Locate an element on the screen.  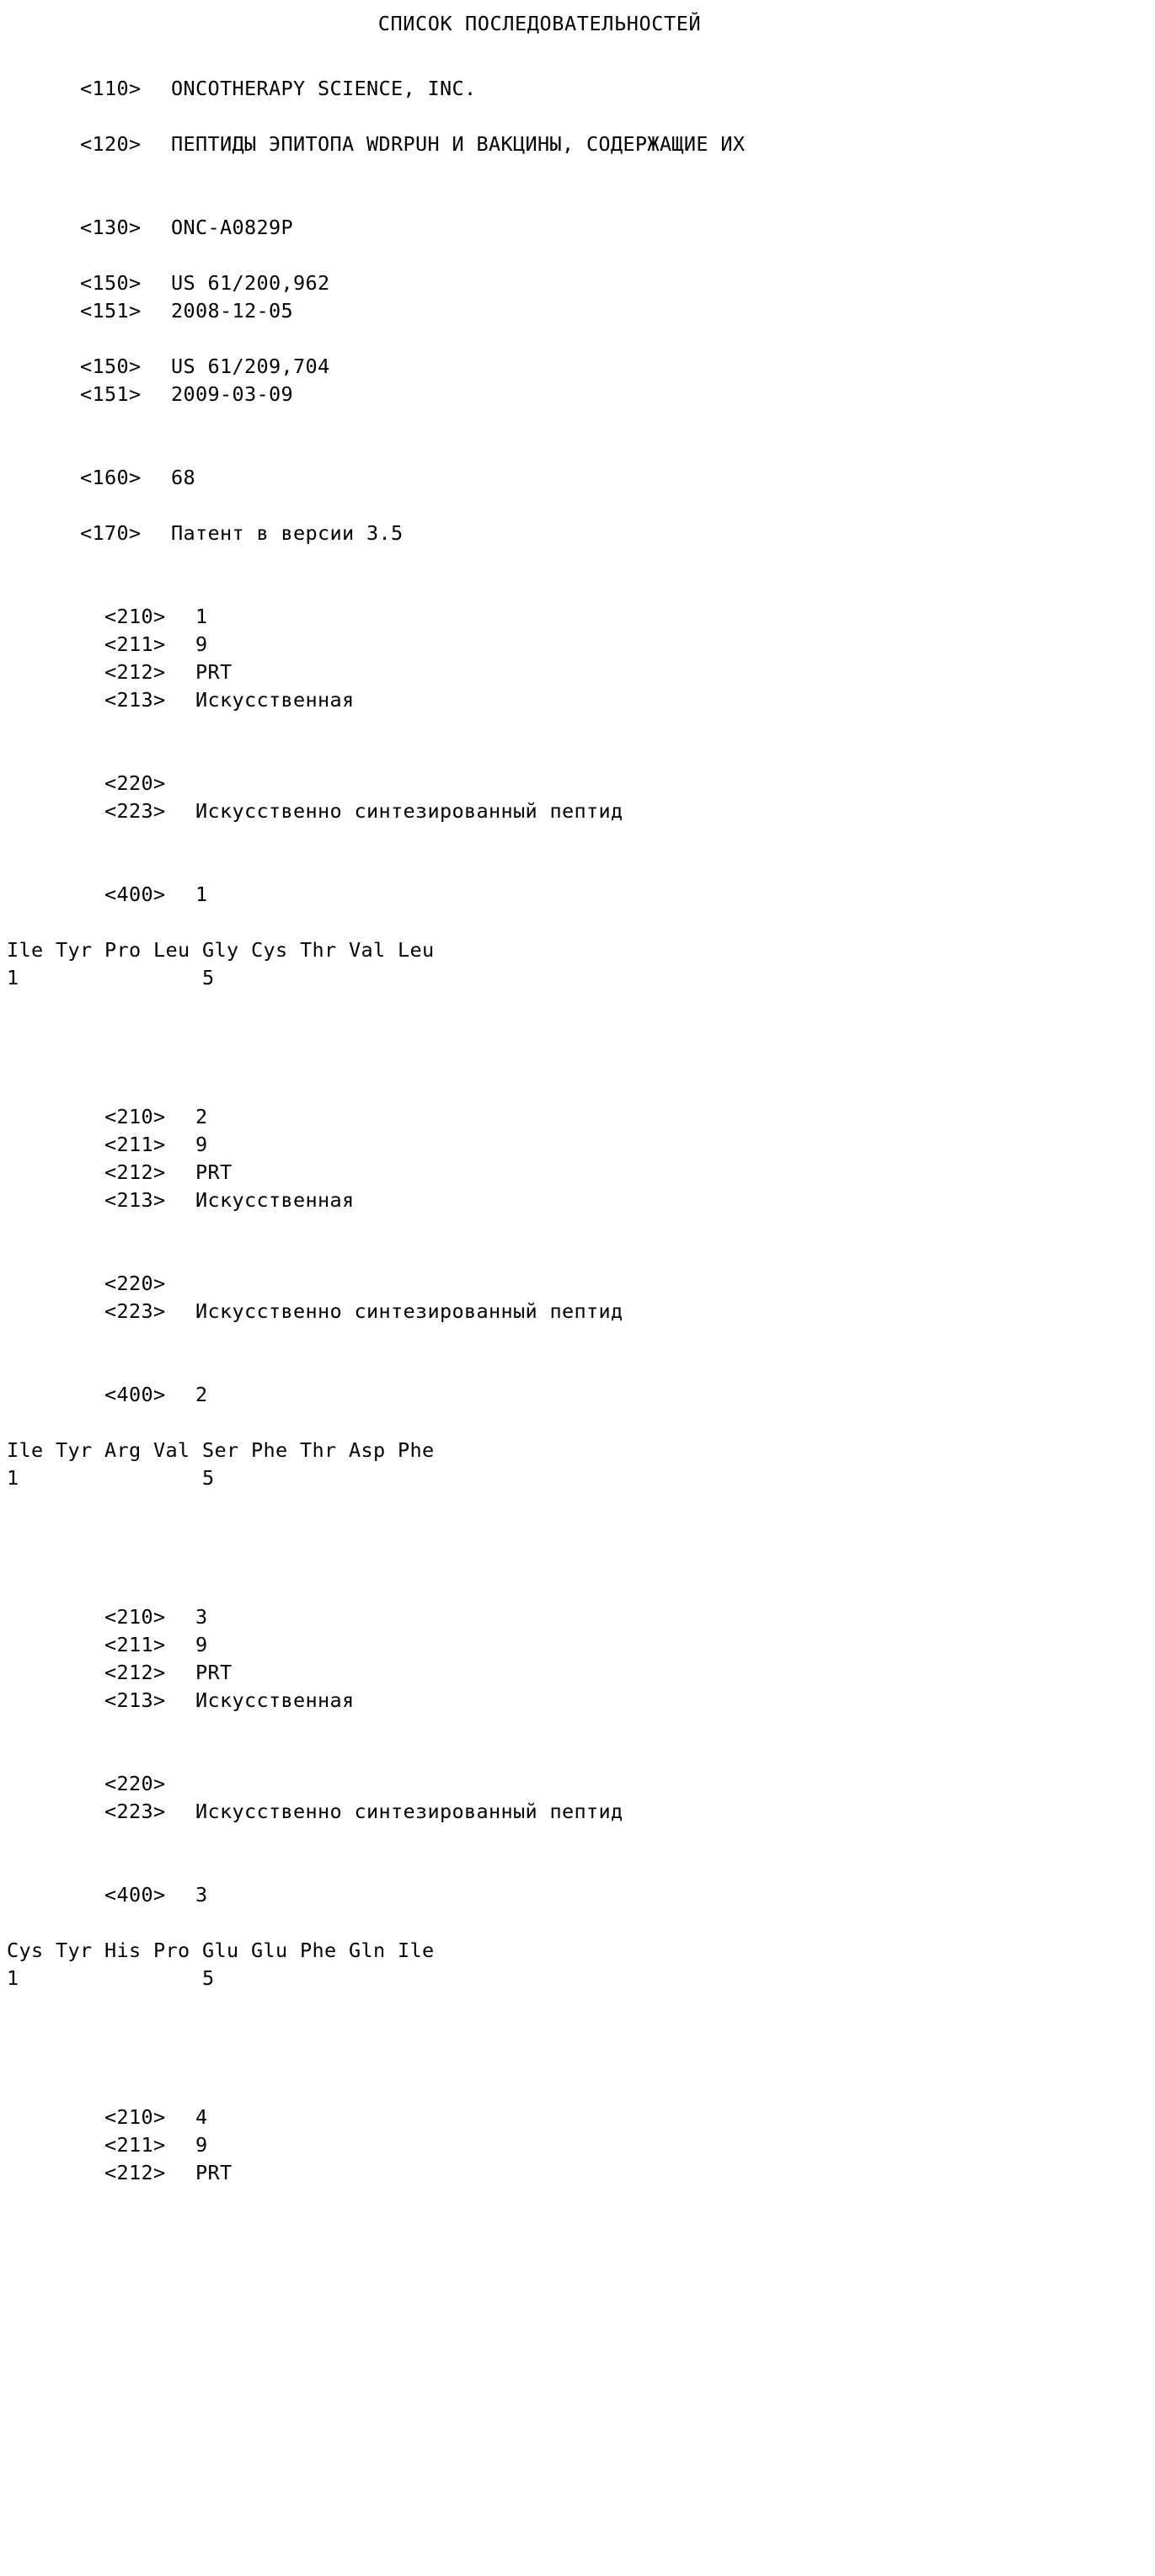
field-150-first-value: US 61/200,962 is located at coordinates (251, 283).